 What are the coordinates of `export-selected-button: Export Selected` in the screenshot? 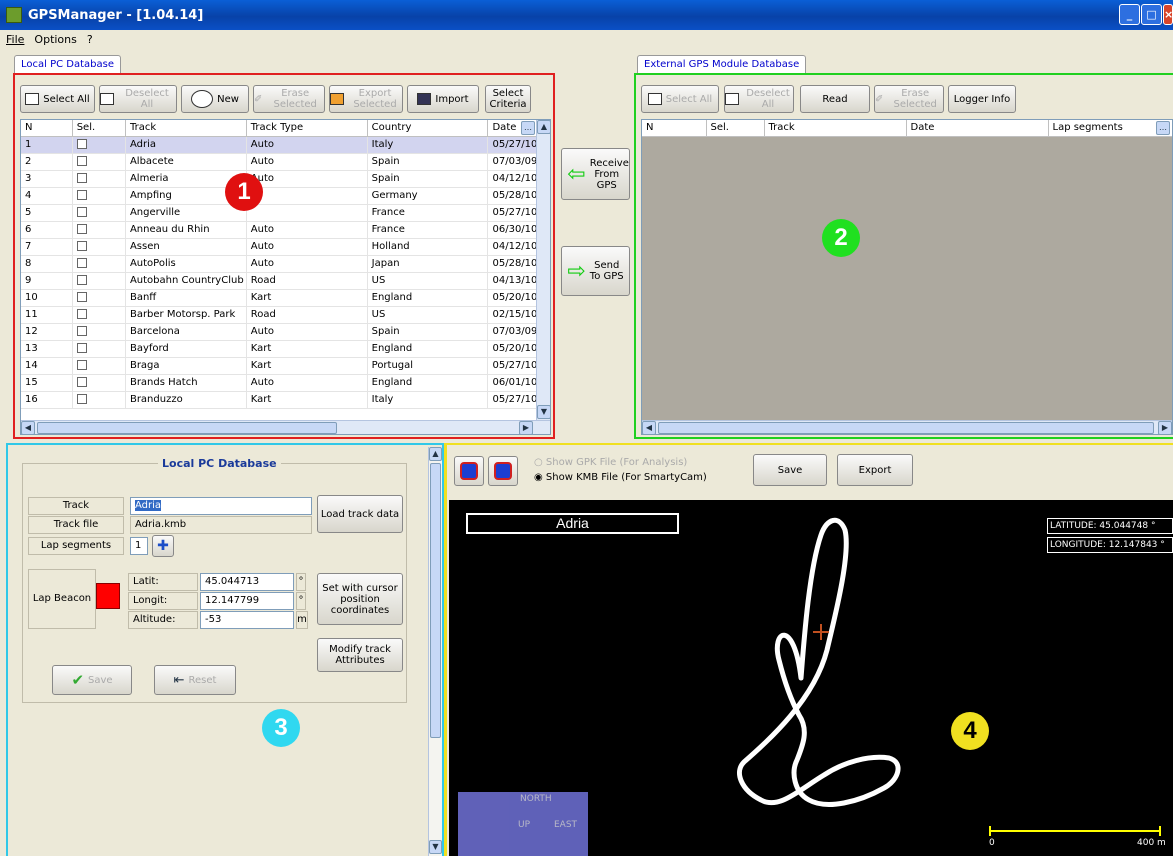 It's located at (366, 99).